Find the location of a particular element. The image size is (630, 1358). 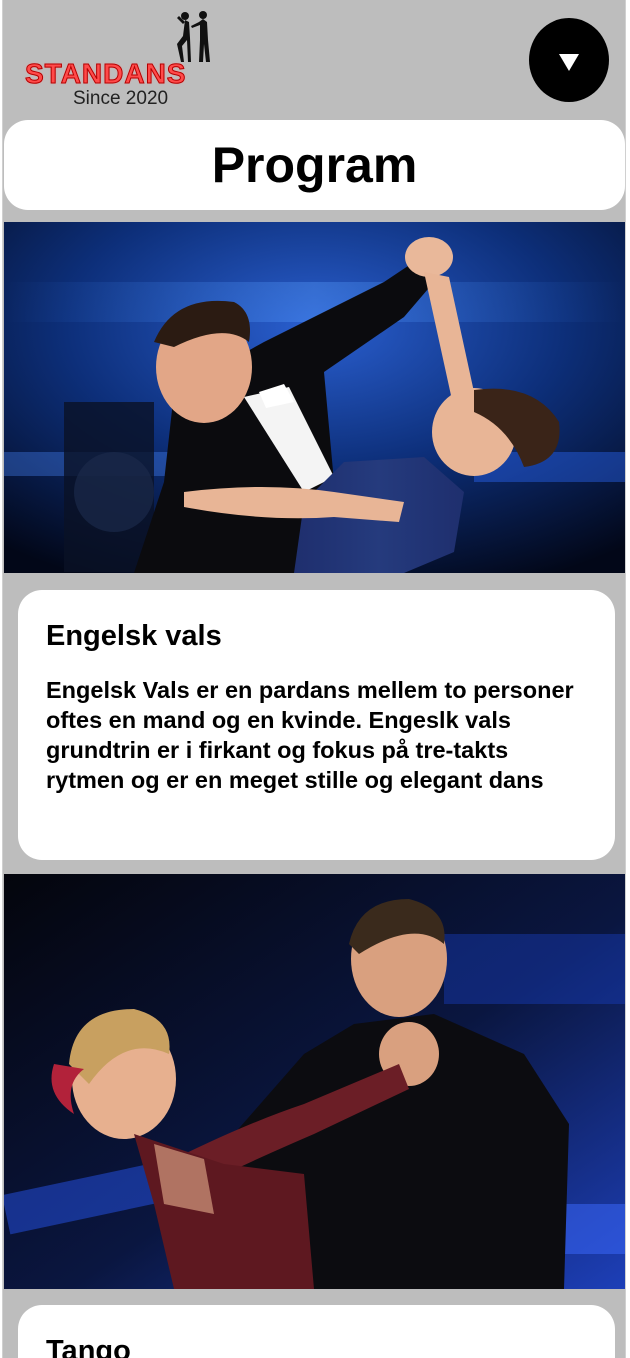

page-title-card: Program is located at coordinates (314, 165).